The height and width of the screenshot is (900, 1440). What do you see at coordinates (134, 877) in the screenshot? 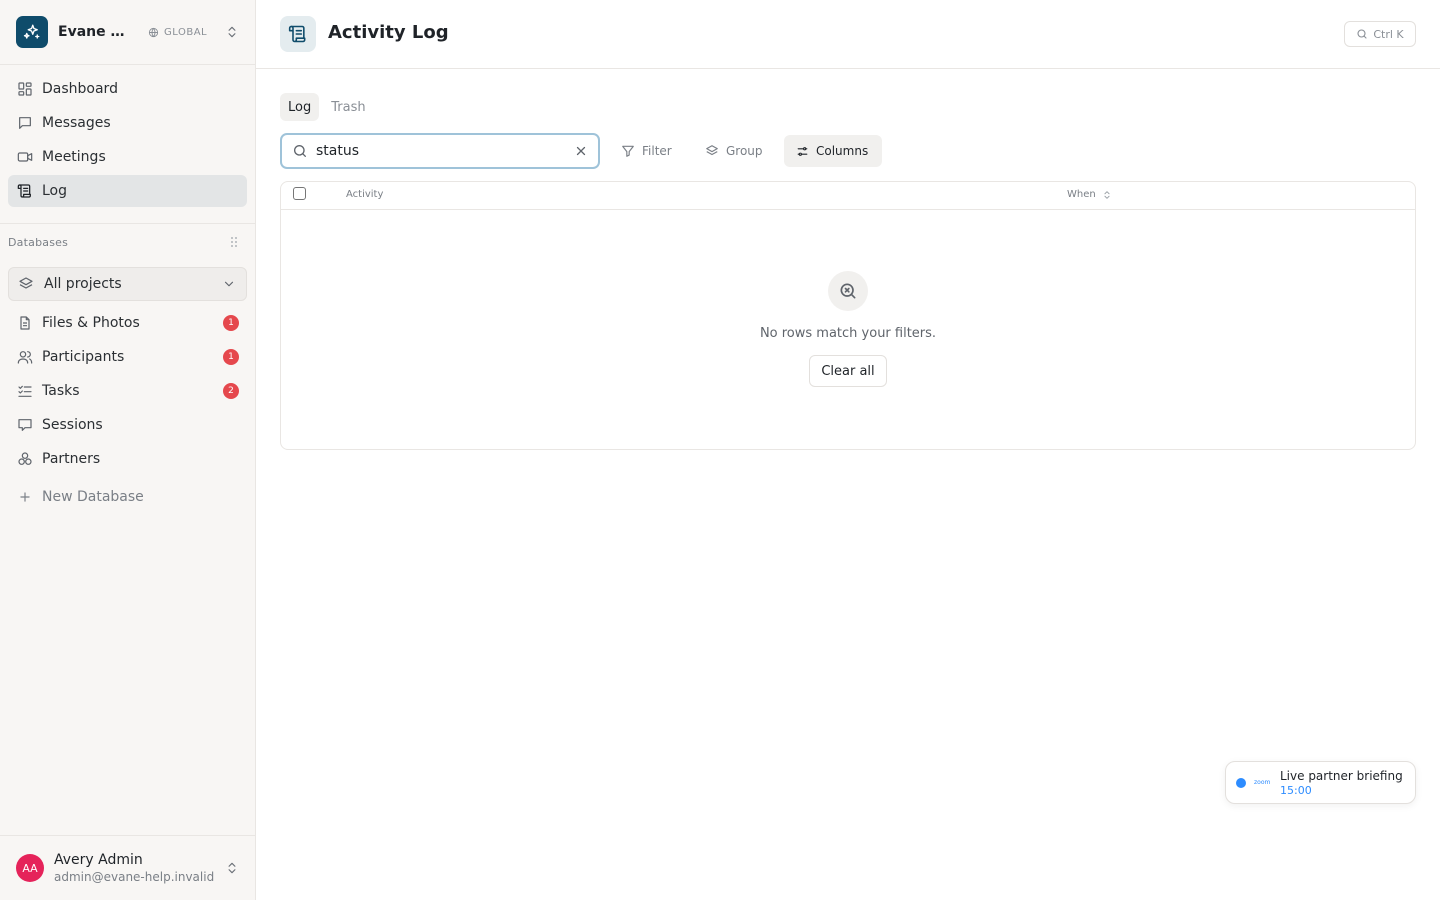
I see `user-email: admin@evane-help.invalid` at bounding box center [134, 877].